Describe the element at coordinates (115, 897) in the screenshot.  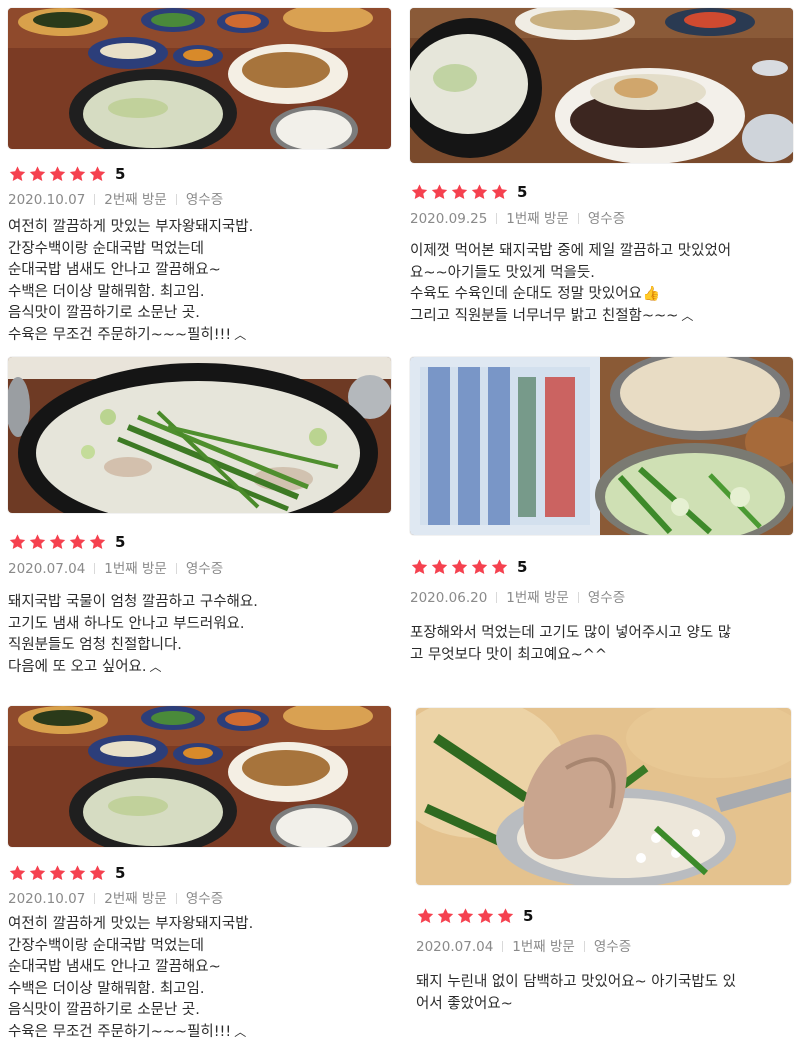
I see `review-meta: 2020.10.07 2번째 방문 영수증` at that location.